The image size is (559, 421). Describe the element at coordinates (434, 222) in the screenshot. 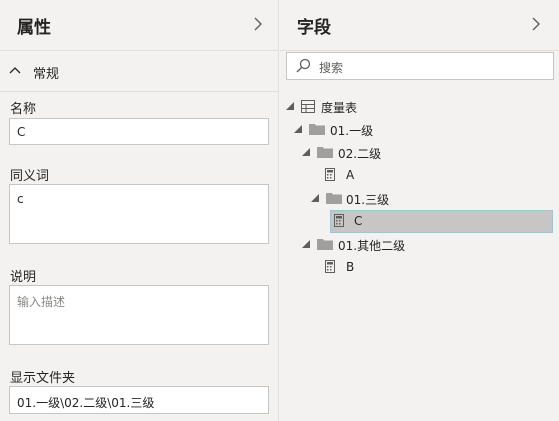

I see `tree-item-measure-c: C` at that location.